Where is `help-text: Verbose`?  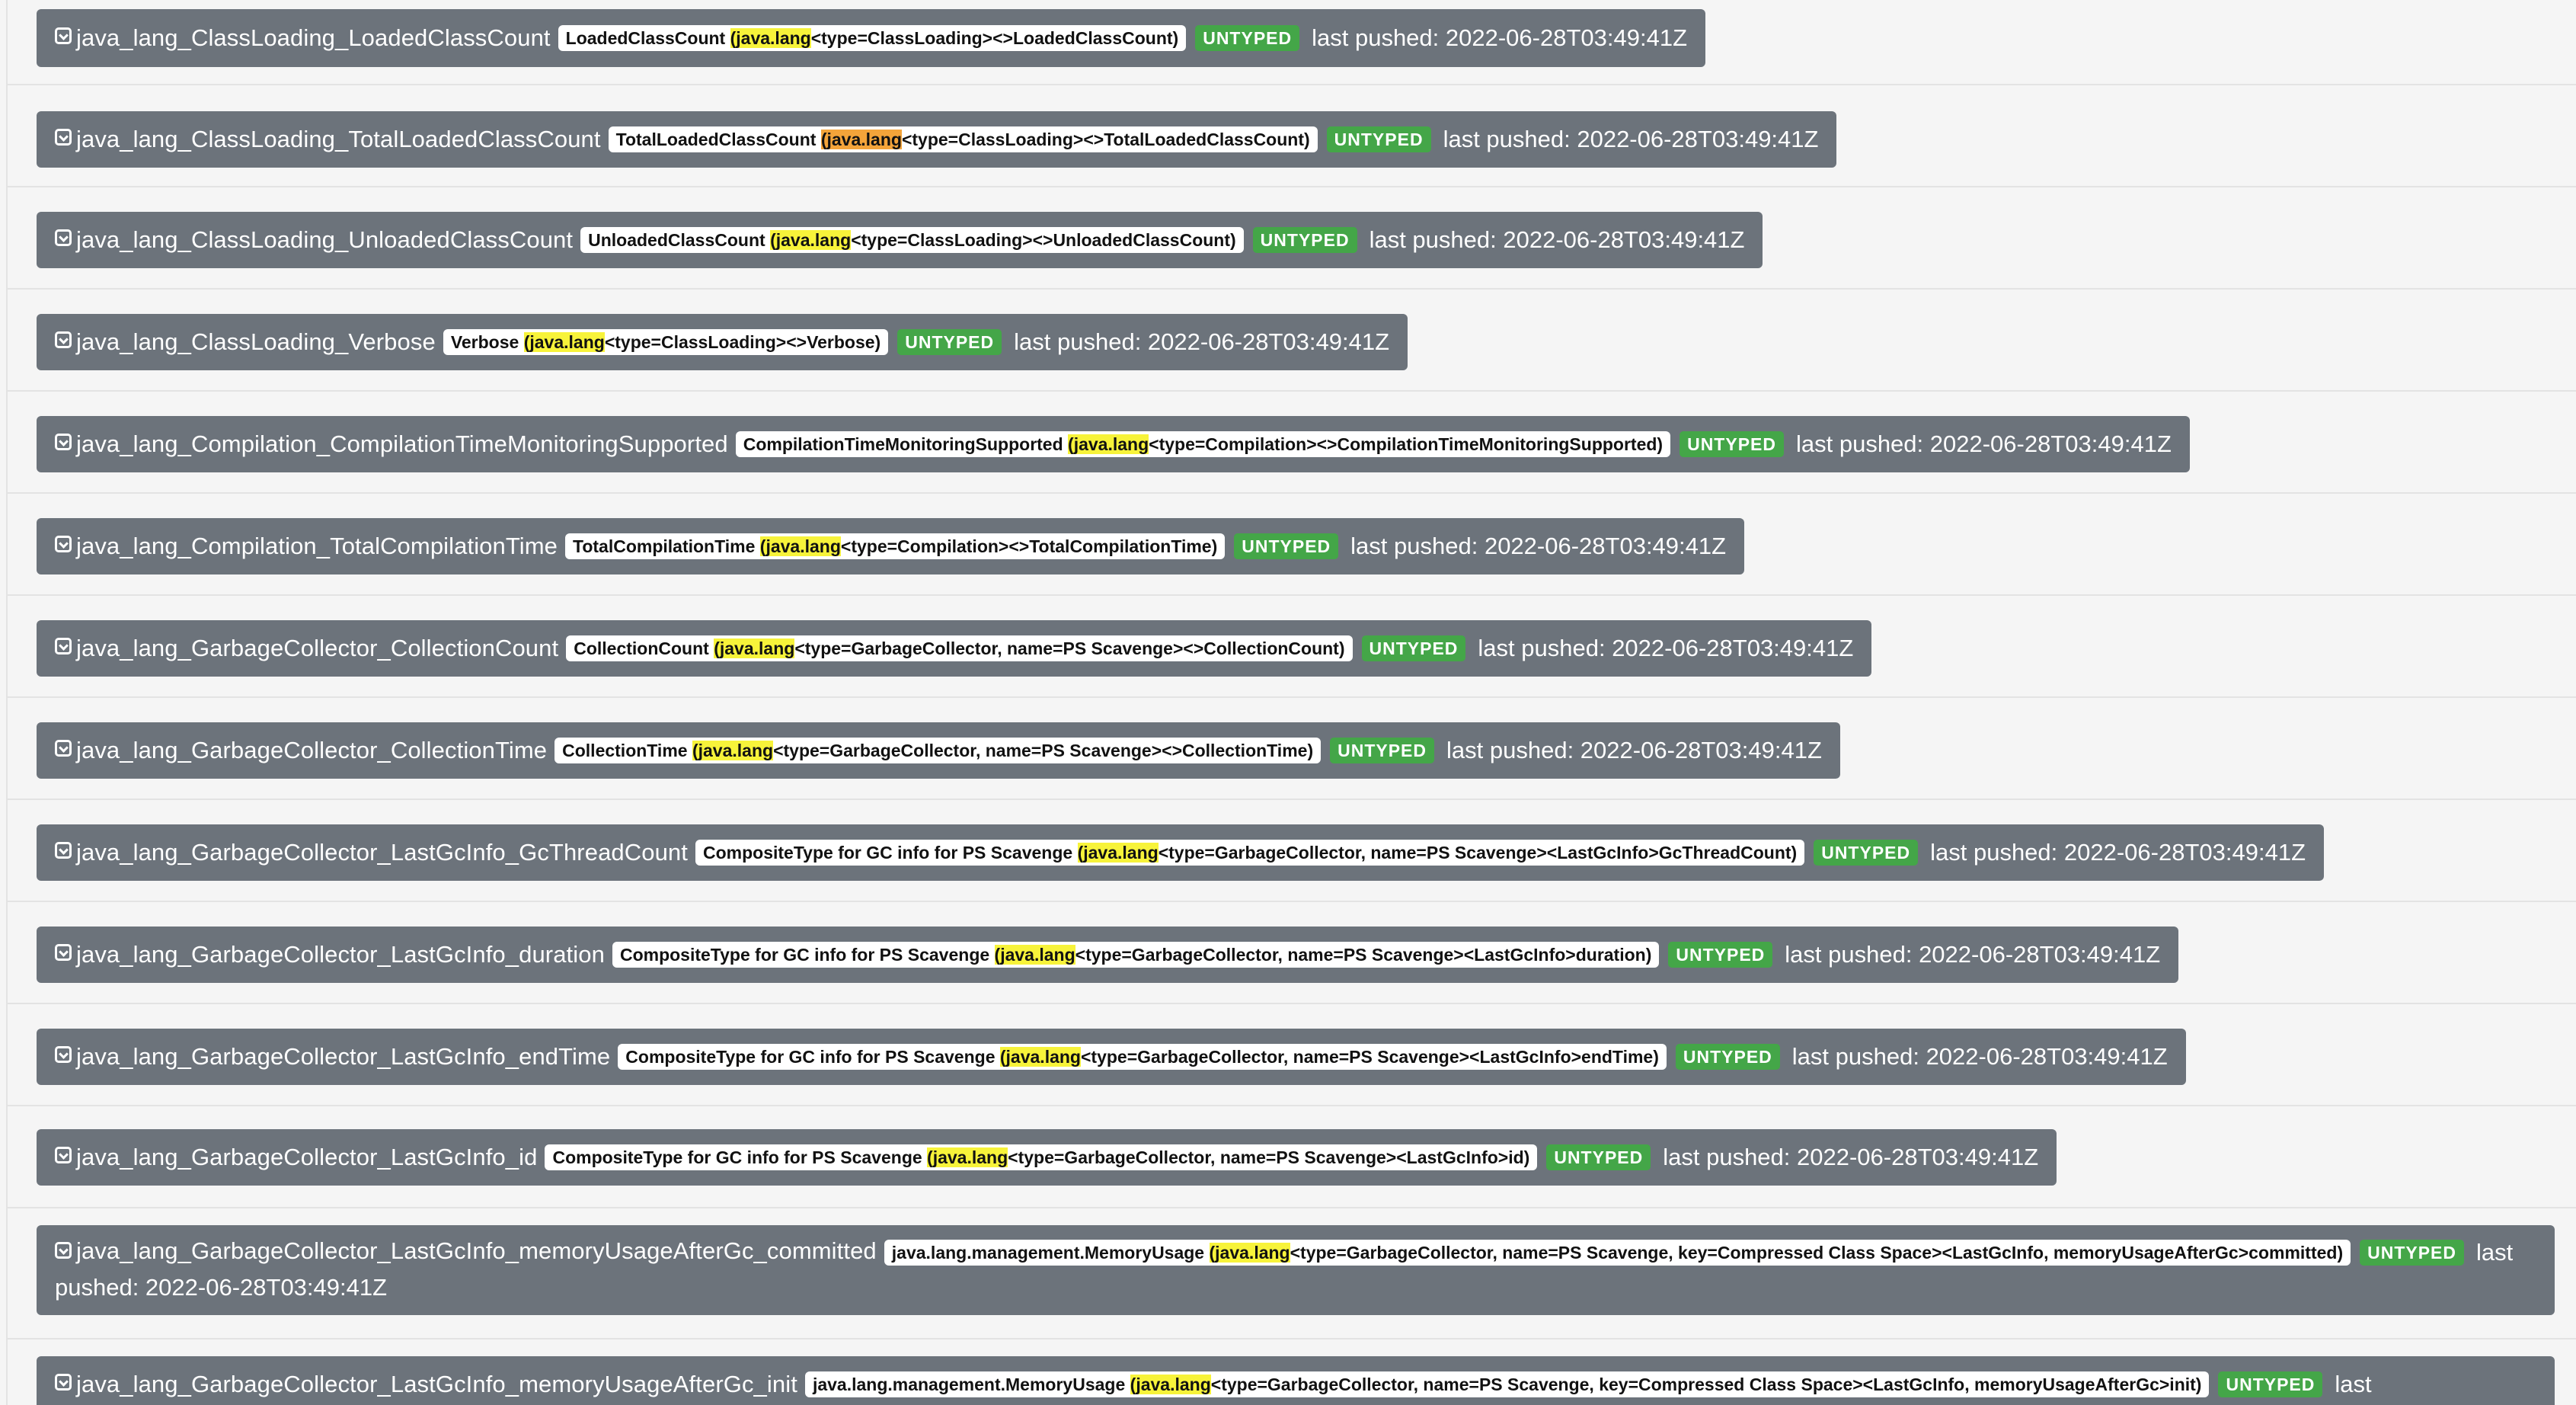 help-text: Verbose is located at coordinates (487, 342).